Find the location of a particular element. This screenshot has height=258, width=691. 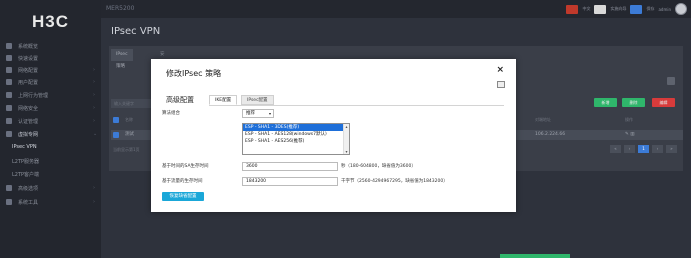

row-peer: 106.2.224.66 is located at coordinates (550, 134).